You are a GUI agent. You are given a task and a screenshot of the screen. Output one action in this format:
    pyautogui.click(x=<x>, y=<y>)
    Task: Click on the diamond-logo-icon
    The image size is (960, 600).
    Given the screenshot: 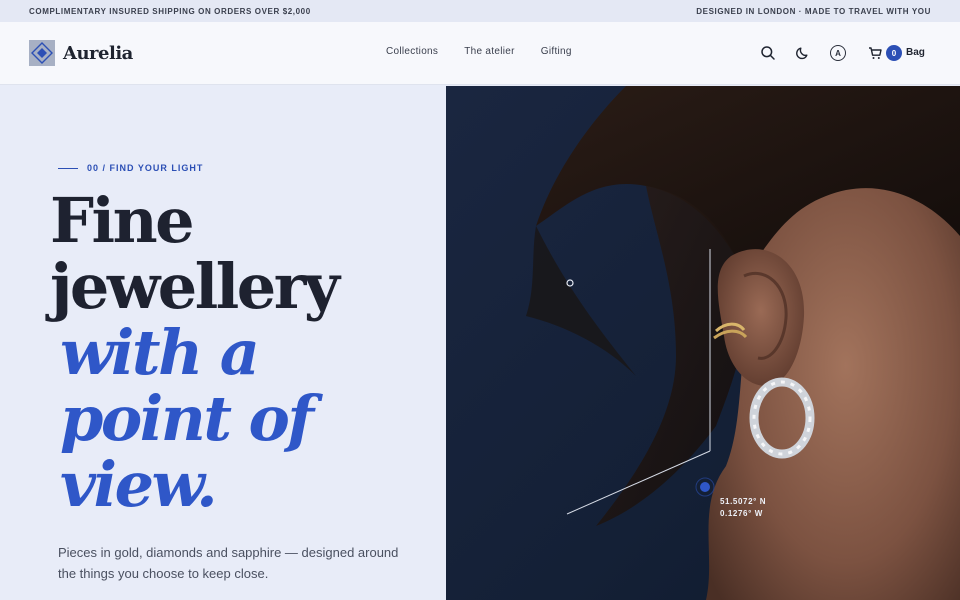 What is the action you would take?
    pyautogui.click(x=42, y=53)
    